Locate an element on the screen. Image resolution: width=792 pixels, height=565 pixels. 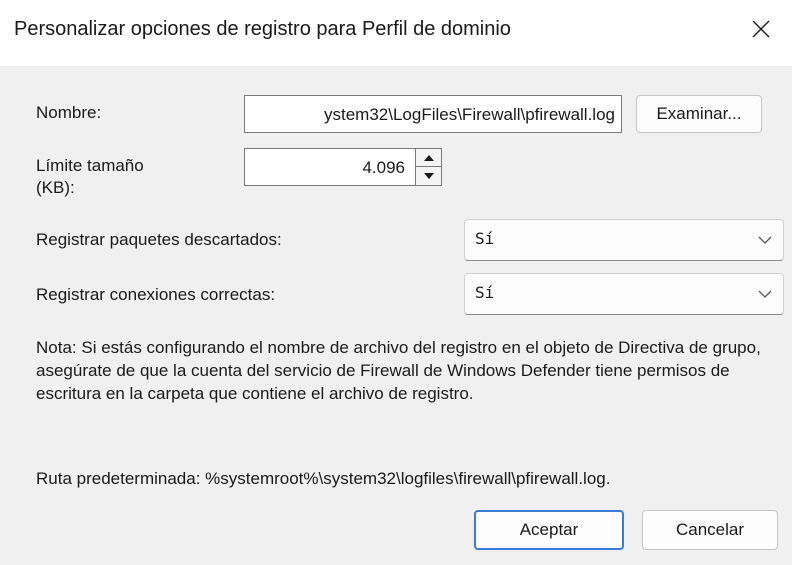
close-button is located at coordinates (761, 29).